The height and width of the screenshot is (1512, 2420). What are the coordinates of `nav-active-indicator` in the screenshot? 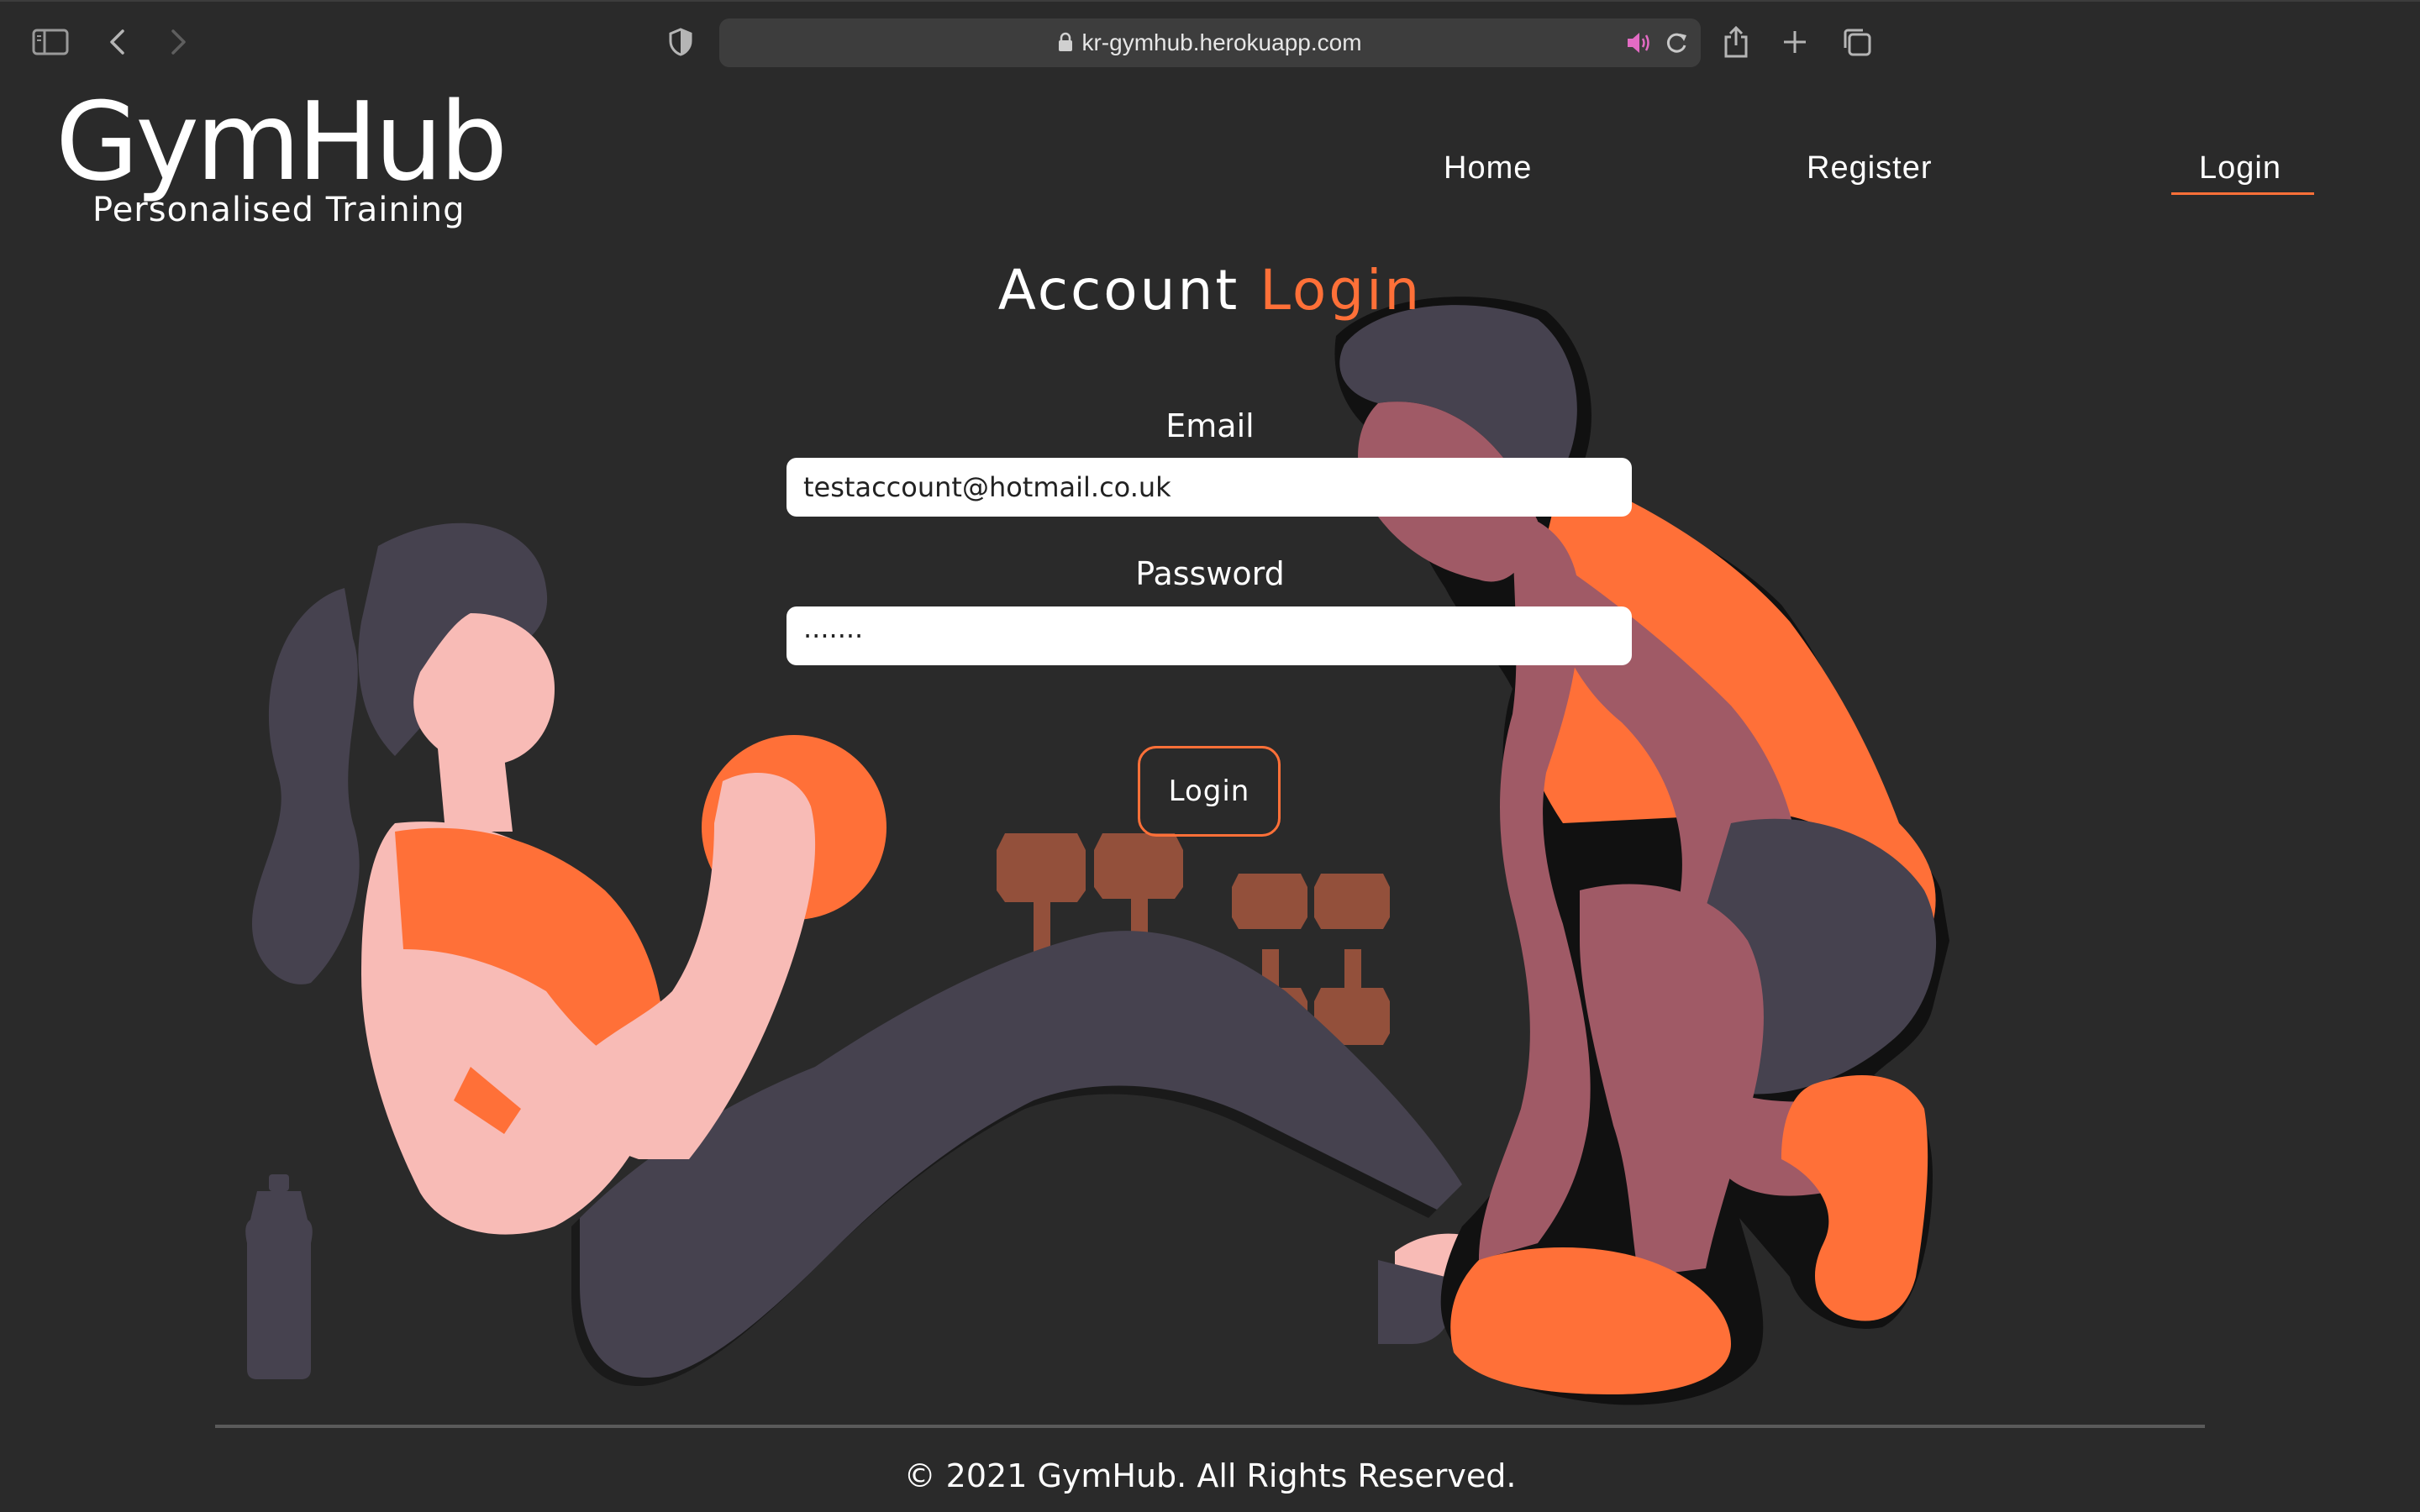 It's located at (2242, 193).